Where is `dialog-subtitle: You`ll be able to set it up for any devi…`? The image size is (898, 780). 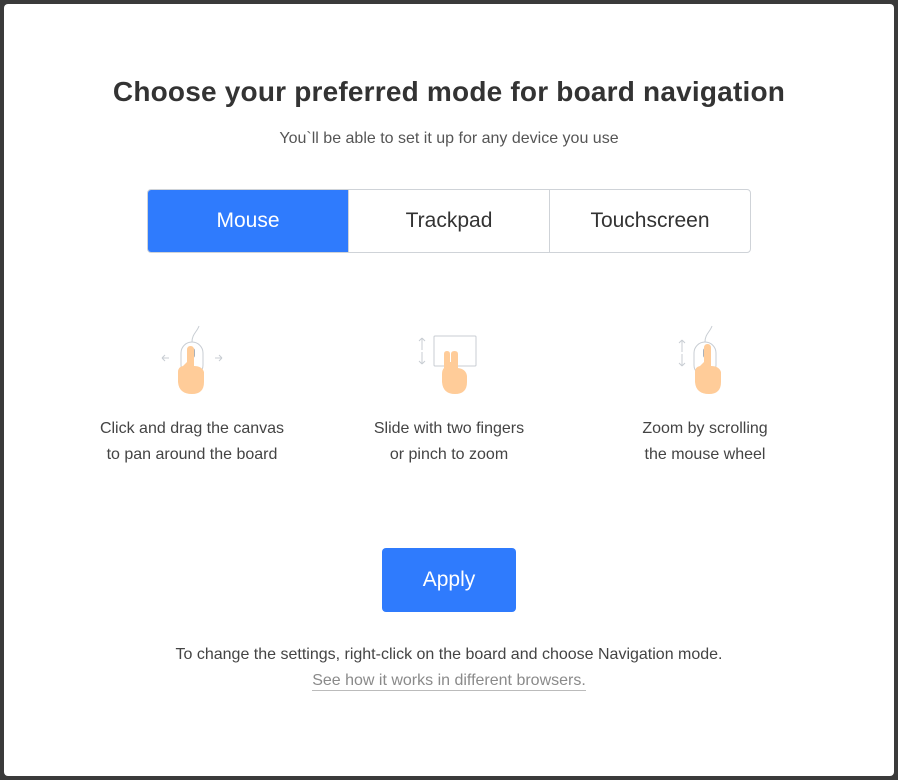 dialog-subtitle: You`ll be able to set it up for any devi… is located at coordinates (449, 138).